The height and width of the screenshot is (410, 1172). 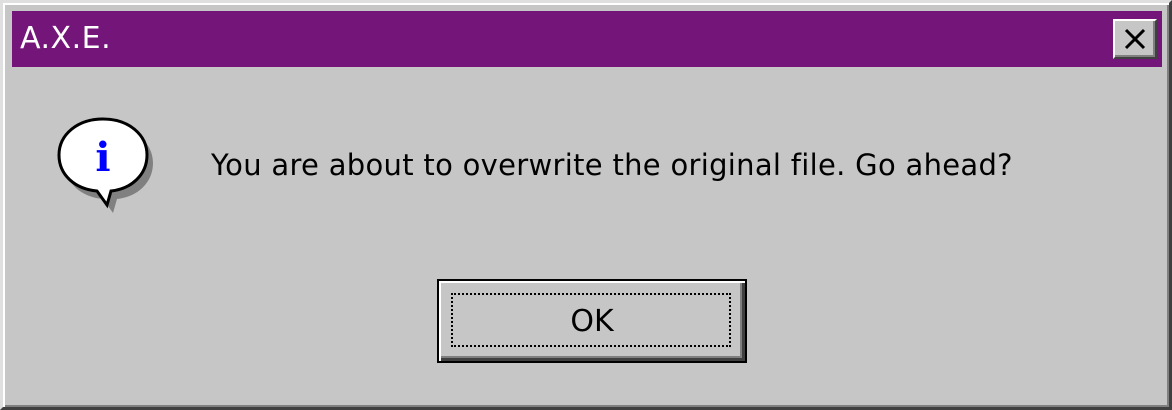 I want to click on close-icon, so click(x=1135, y=39).